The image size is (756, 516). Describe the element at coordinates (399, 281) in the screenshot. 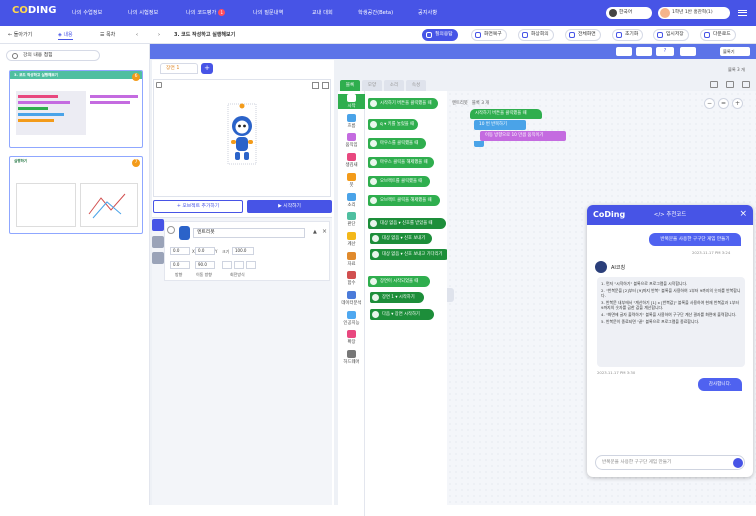

I see `palette-block: 장면이 시작되었을 때` at that location.